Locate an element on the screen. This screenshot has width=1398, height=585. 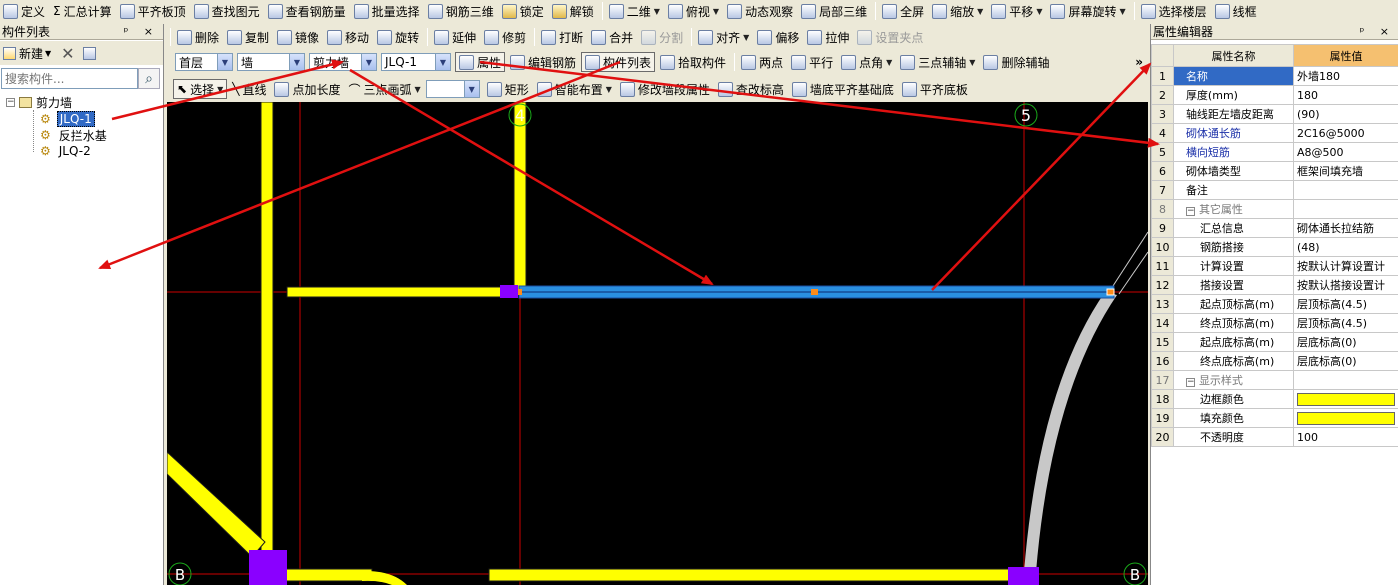
delete-axis-button: 删除辅轴 is located at coordinates (1016, 62).